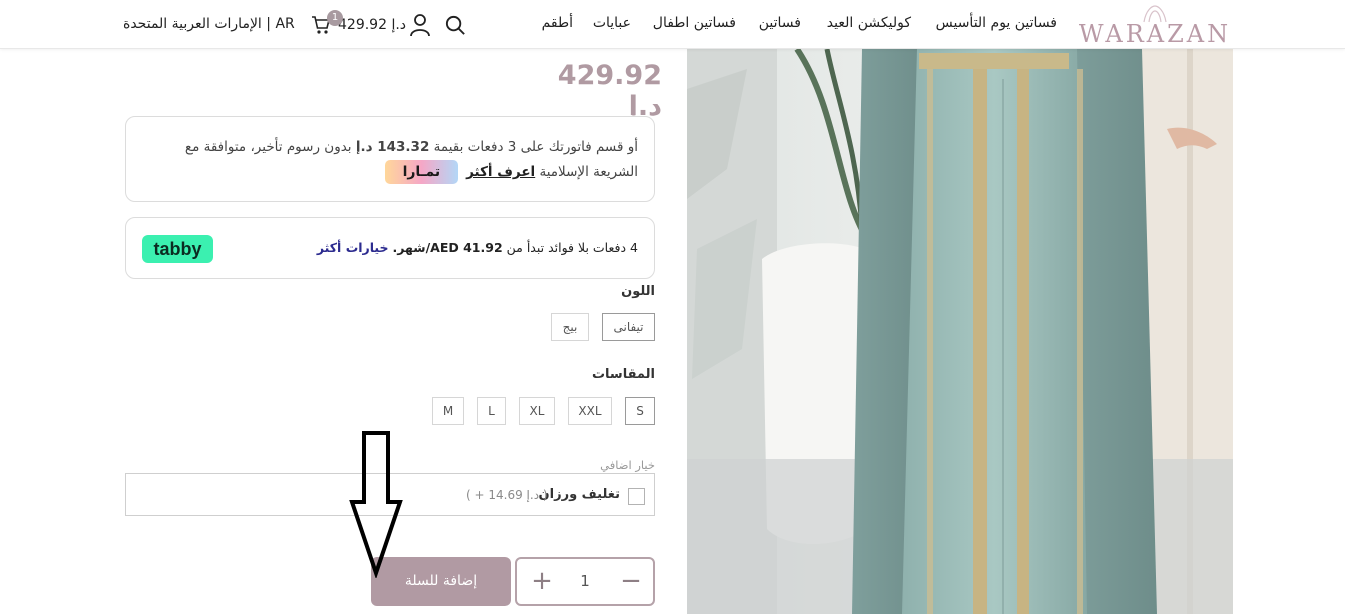 This screenshot has height=614, width=1345. I want to click on quantity-value: 1, so click(585, 581).